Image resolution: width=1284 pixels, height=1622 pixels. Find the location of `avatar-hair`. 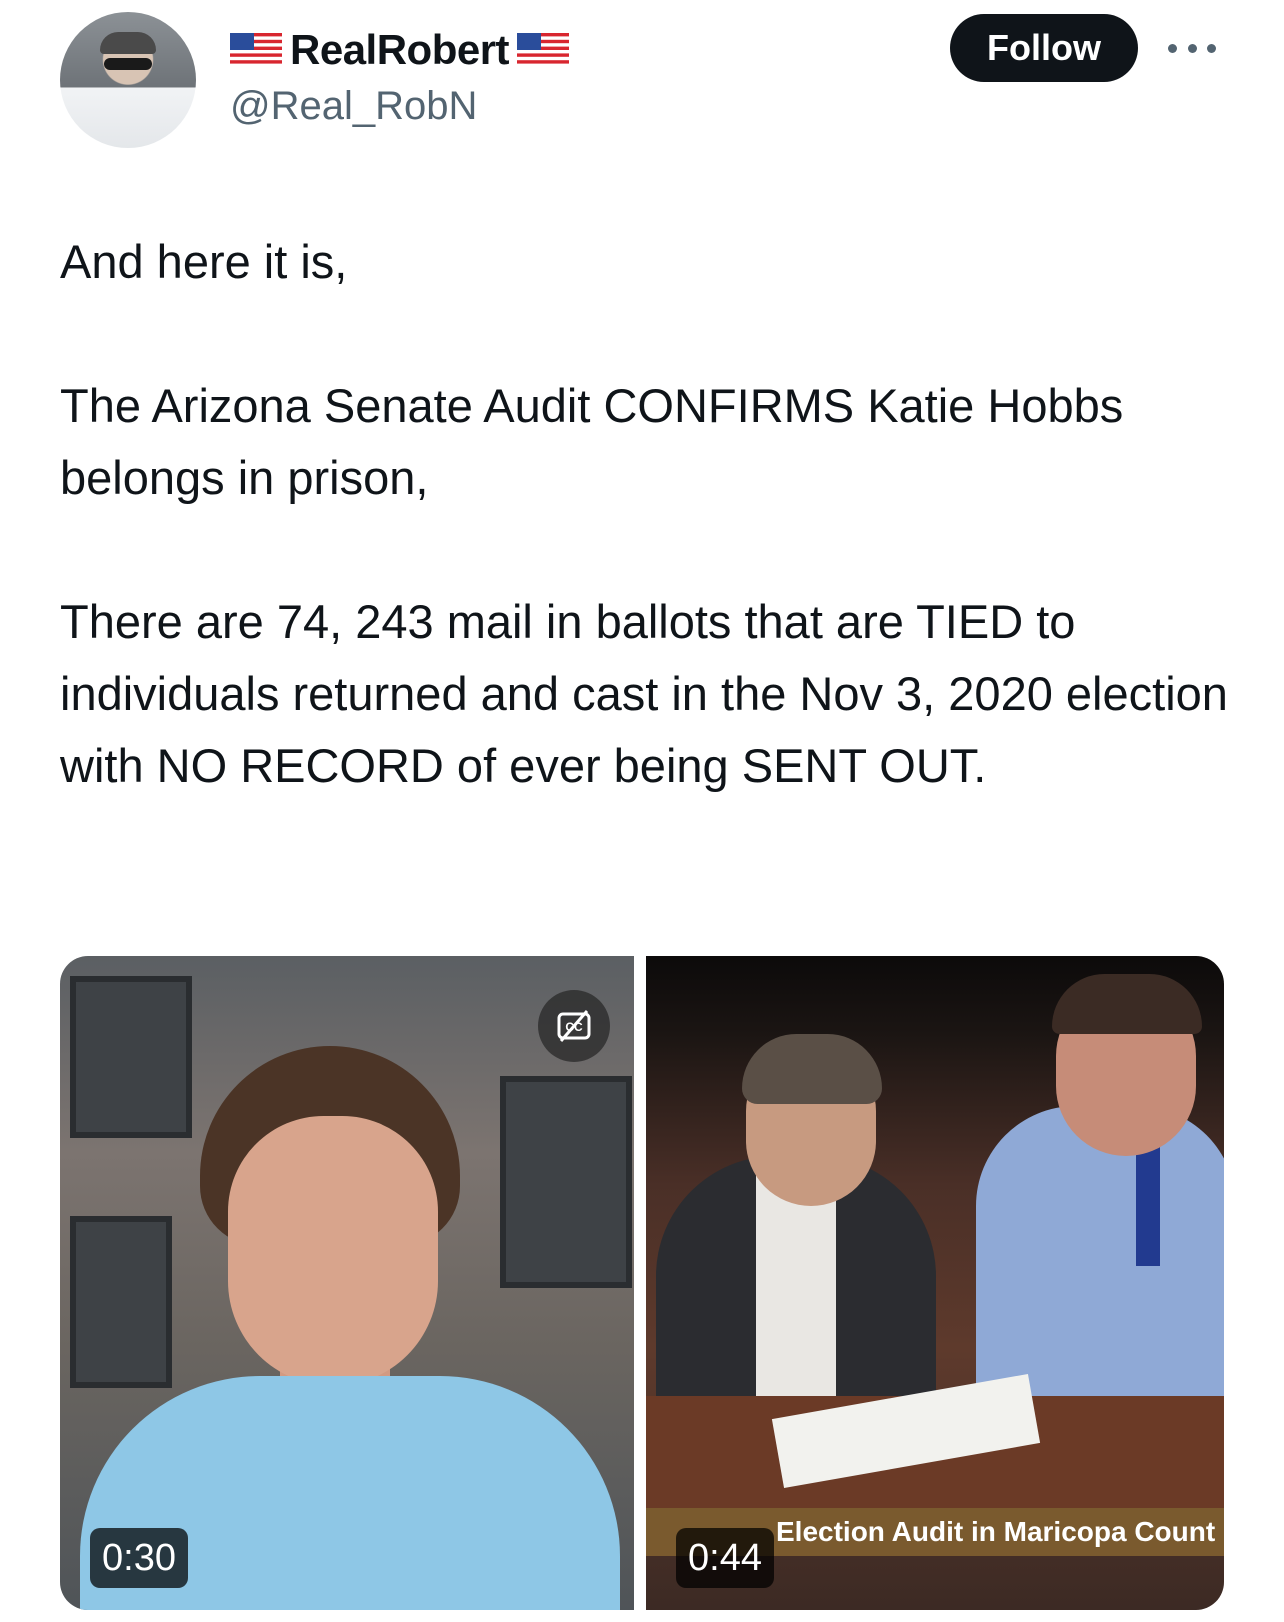

avatar-hair is located at coordinates (128, 43).